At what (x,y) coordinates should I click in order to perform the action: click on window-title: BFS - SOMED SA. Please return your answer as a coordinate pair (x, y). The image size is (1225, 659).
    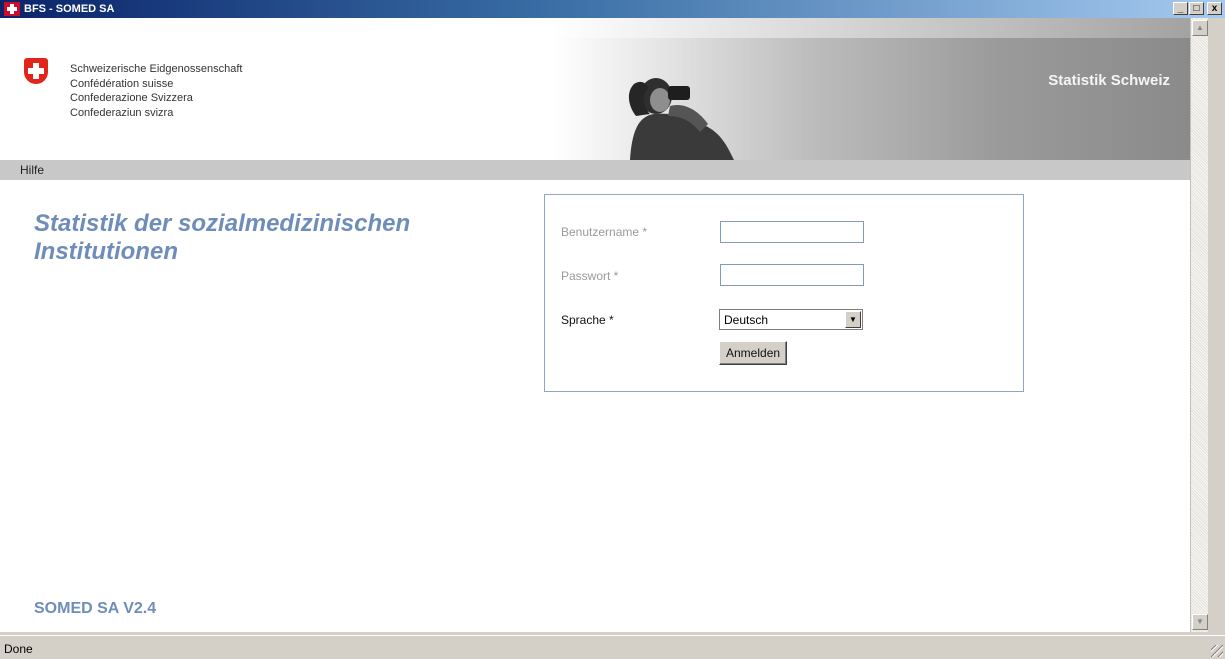
    Looking at the image, I should click on (69, 9).